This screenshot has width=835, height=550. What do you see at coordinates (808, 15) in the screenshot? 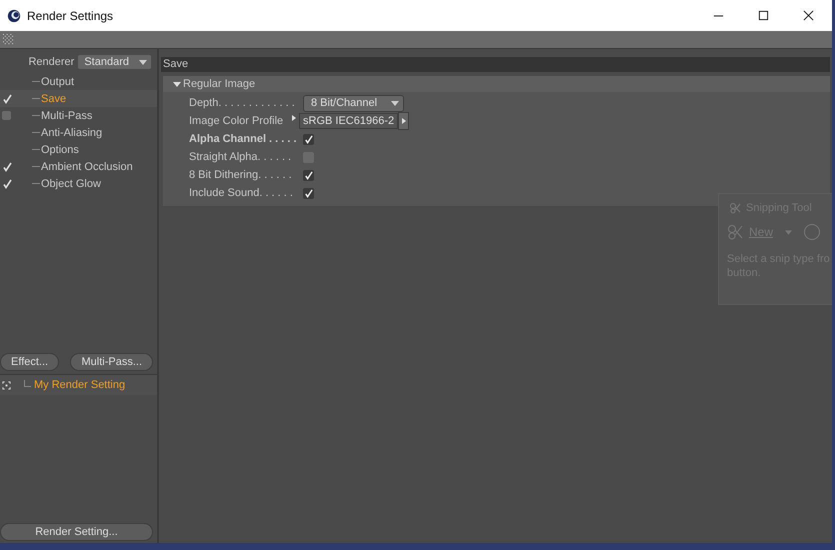
I see `close-icon` at bounding box center [808, 15].